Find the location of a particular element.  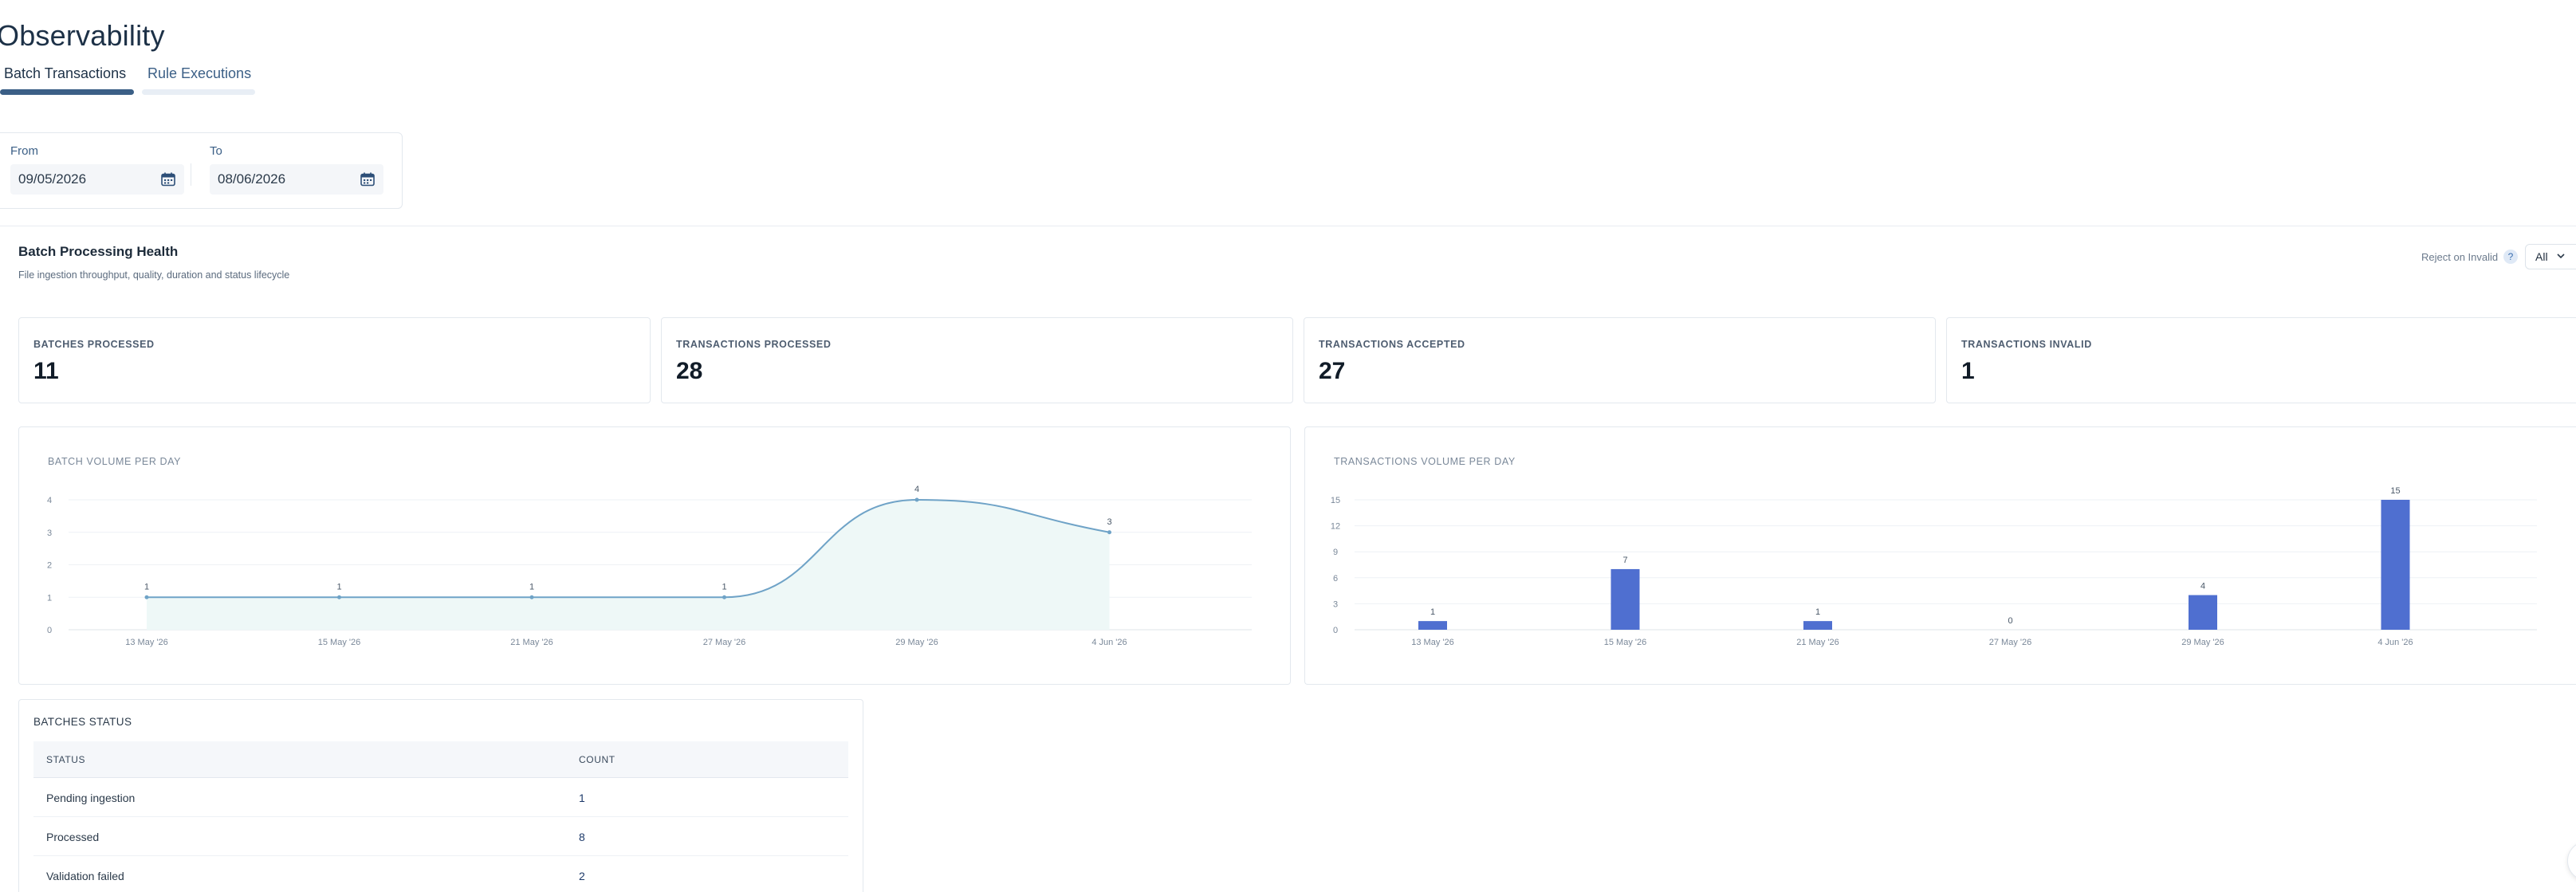

reject-on-invalid-value: All is located at coordinates (2542, 256).